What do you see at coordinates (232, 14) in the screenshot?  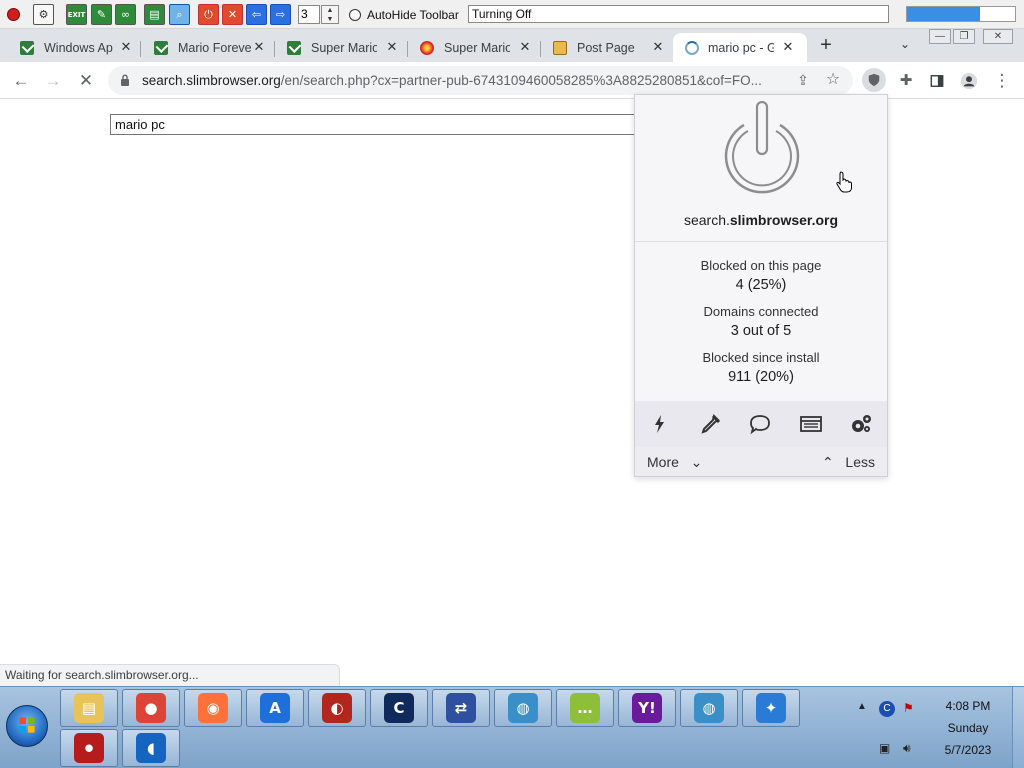 I see `close-x-icon: ✕` at bounding box center [232, 14].